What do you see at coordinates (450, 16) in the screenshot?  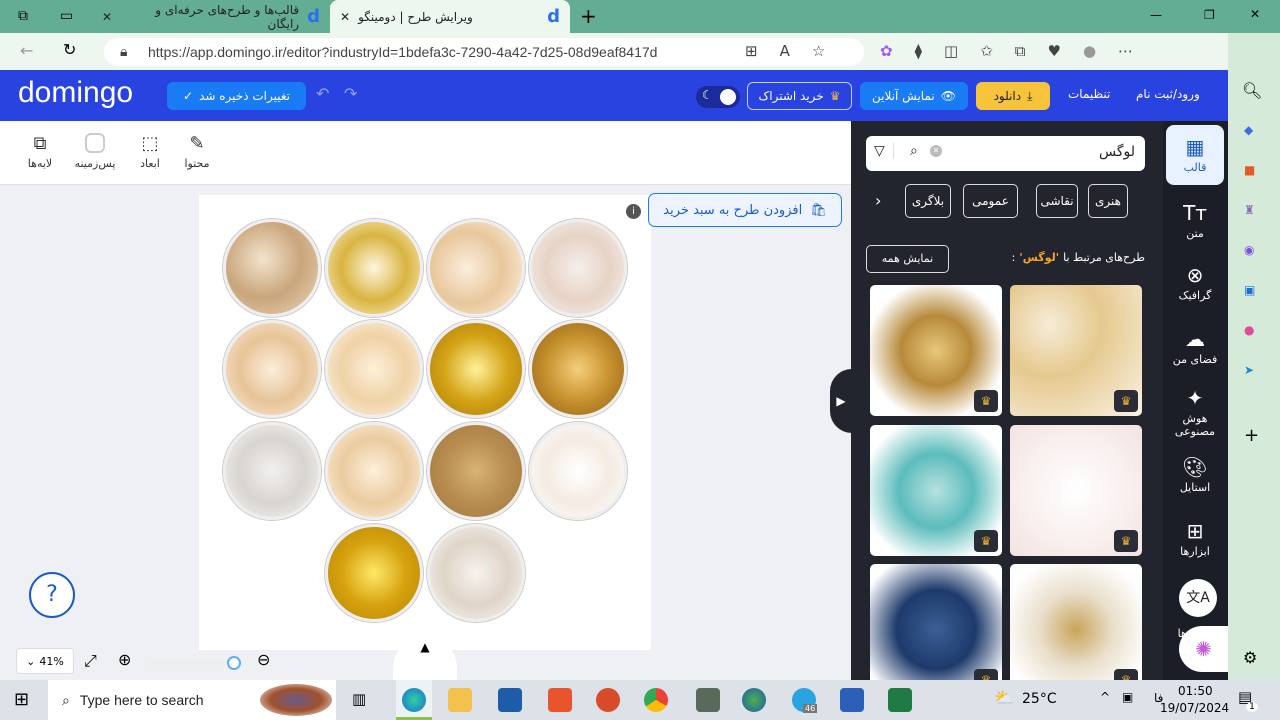 I see `tab-editor: d ویرایش طرح | دومینگو ✕` at bounding box center [450, 16].